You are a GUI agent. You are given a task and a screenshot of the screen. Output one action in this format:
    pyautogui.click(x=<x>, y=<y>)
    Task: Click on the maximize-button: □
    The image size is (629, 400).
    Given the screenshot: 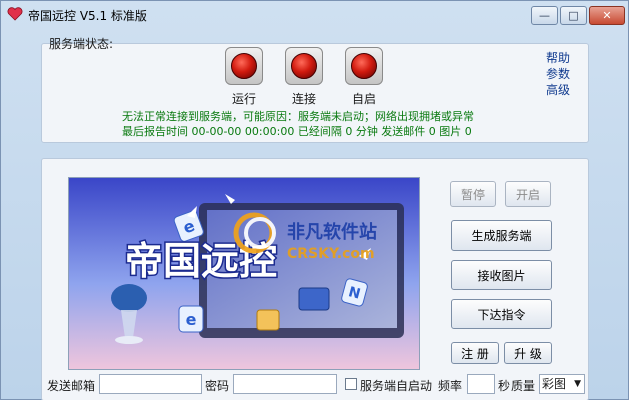 What is the action you would take?
    pyautogui.click(x=573, y=15)
    